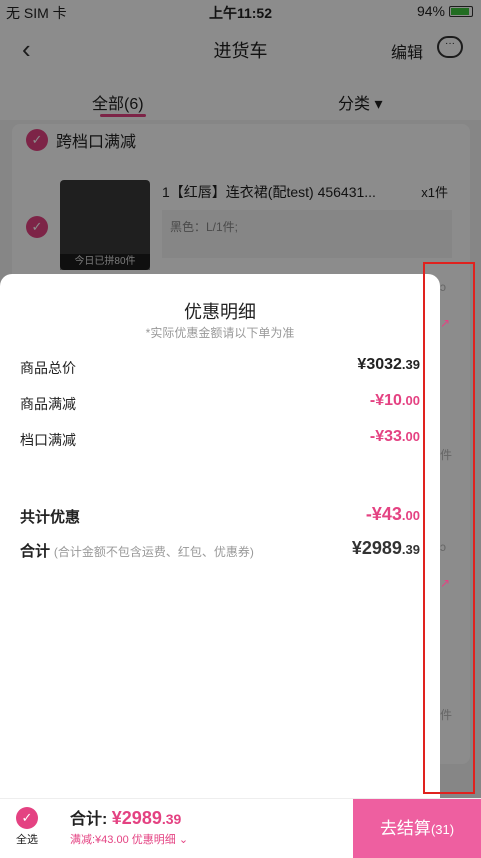 Image resolution: width=481 pixels, height=858 pixels. I want to click on row-goods-discount: 商品满减 -¥10.00, so click(220, 404).